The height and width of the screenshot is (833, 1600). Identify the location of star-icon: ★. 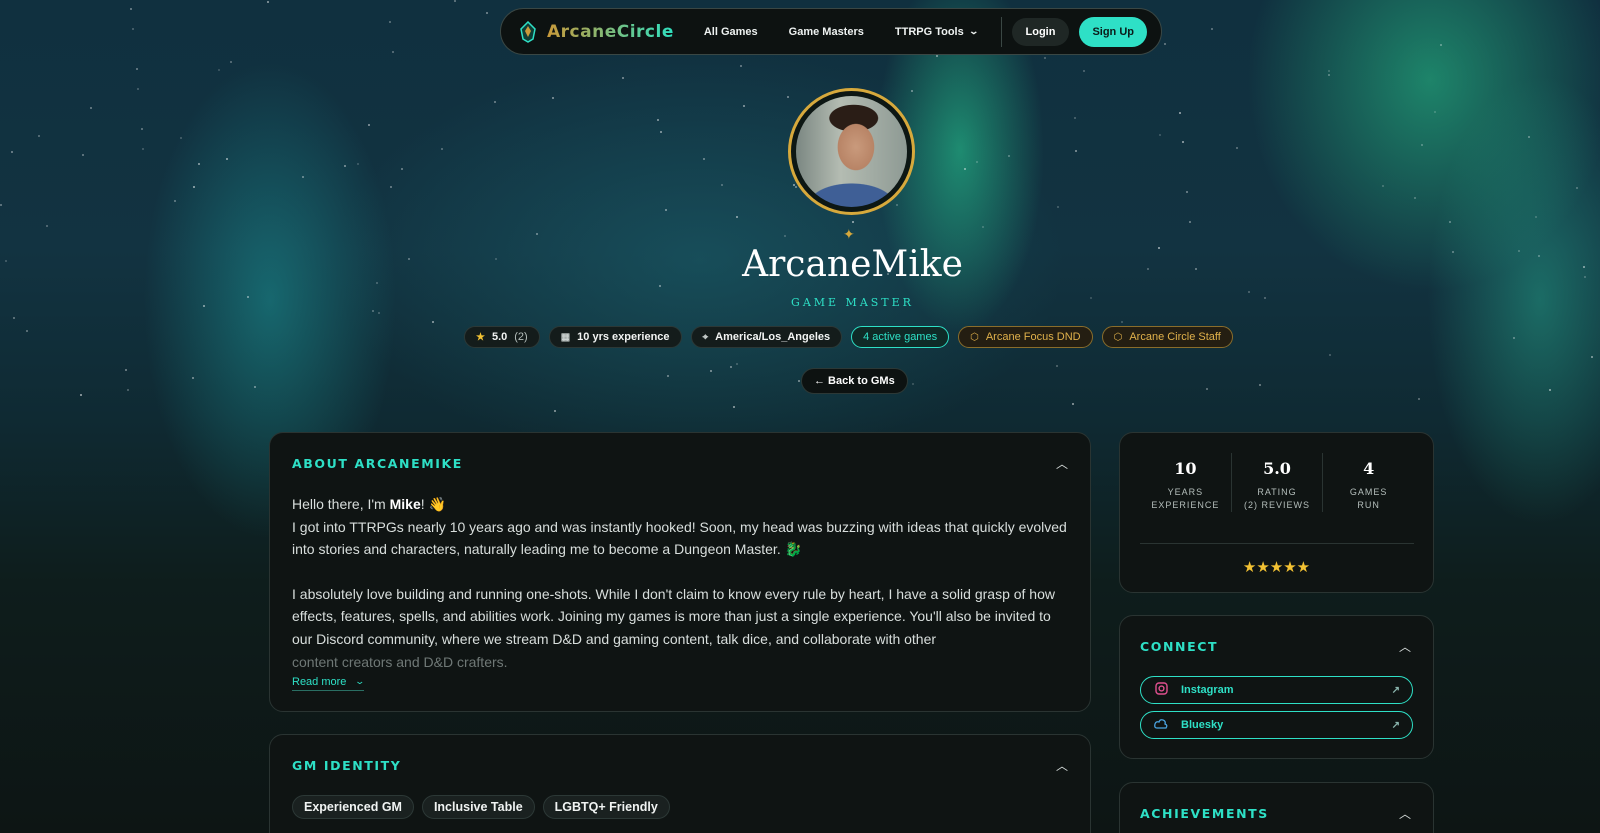
(480, 337).